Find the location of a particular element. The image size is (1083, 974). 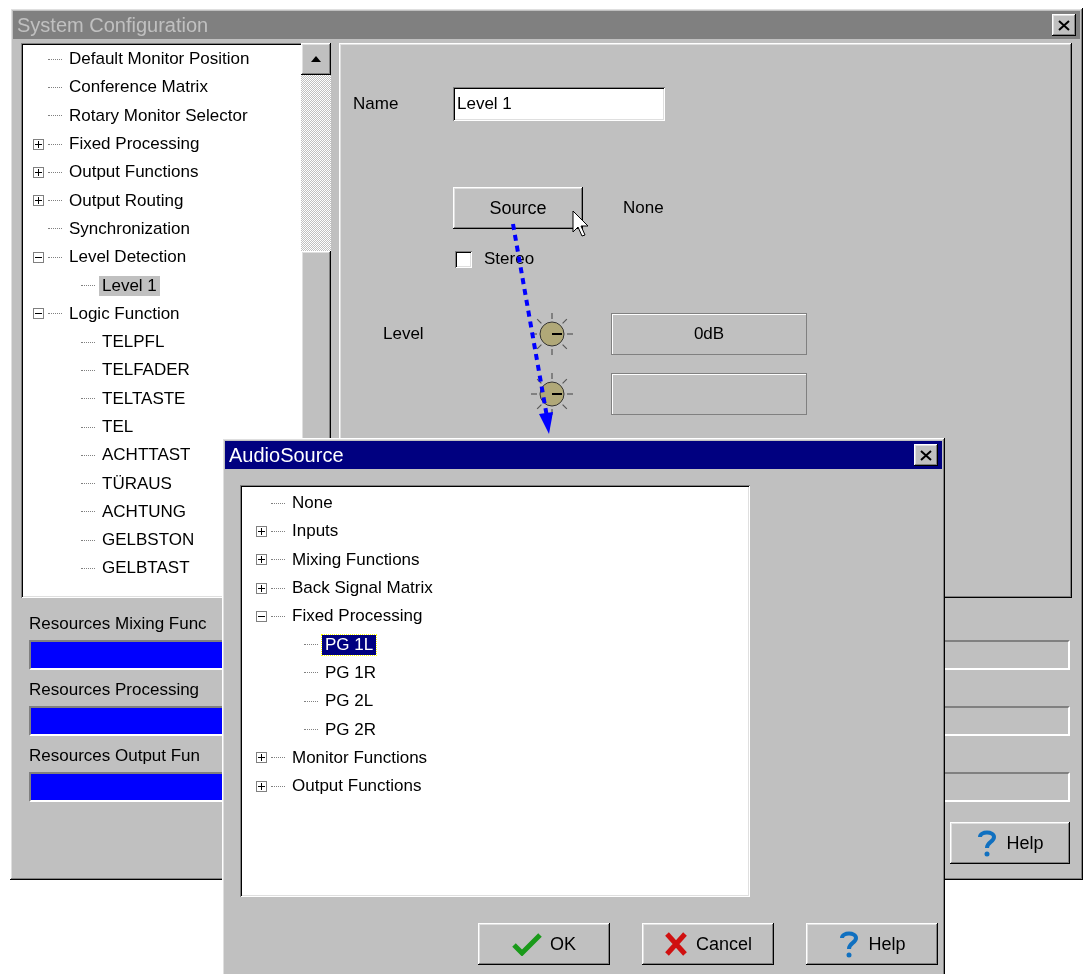

source-button: Source is located at coordinates (518, 208).